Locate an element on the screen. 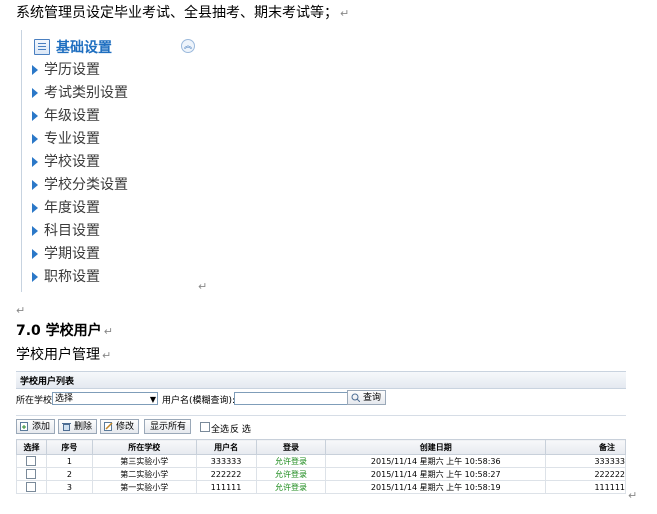 The height and width of the screenshot is (514, 657). list-title-bar: 学校用户列表 is located at coordinates (321, 380).